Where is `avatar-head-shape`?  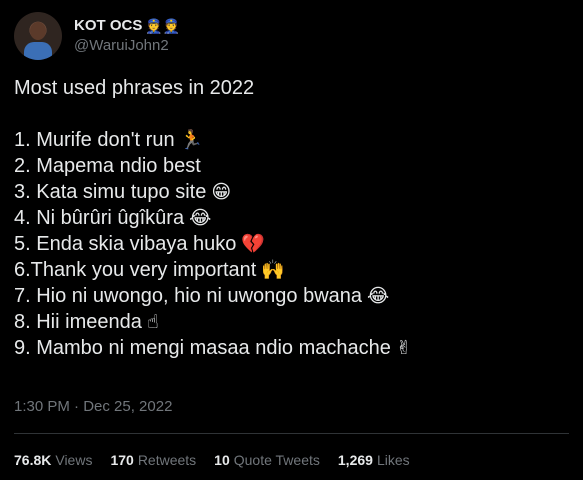
avatar-head-shape is located at coordinates (38, 31).